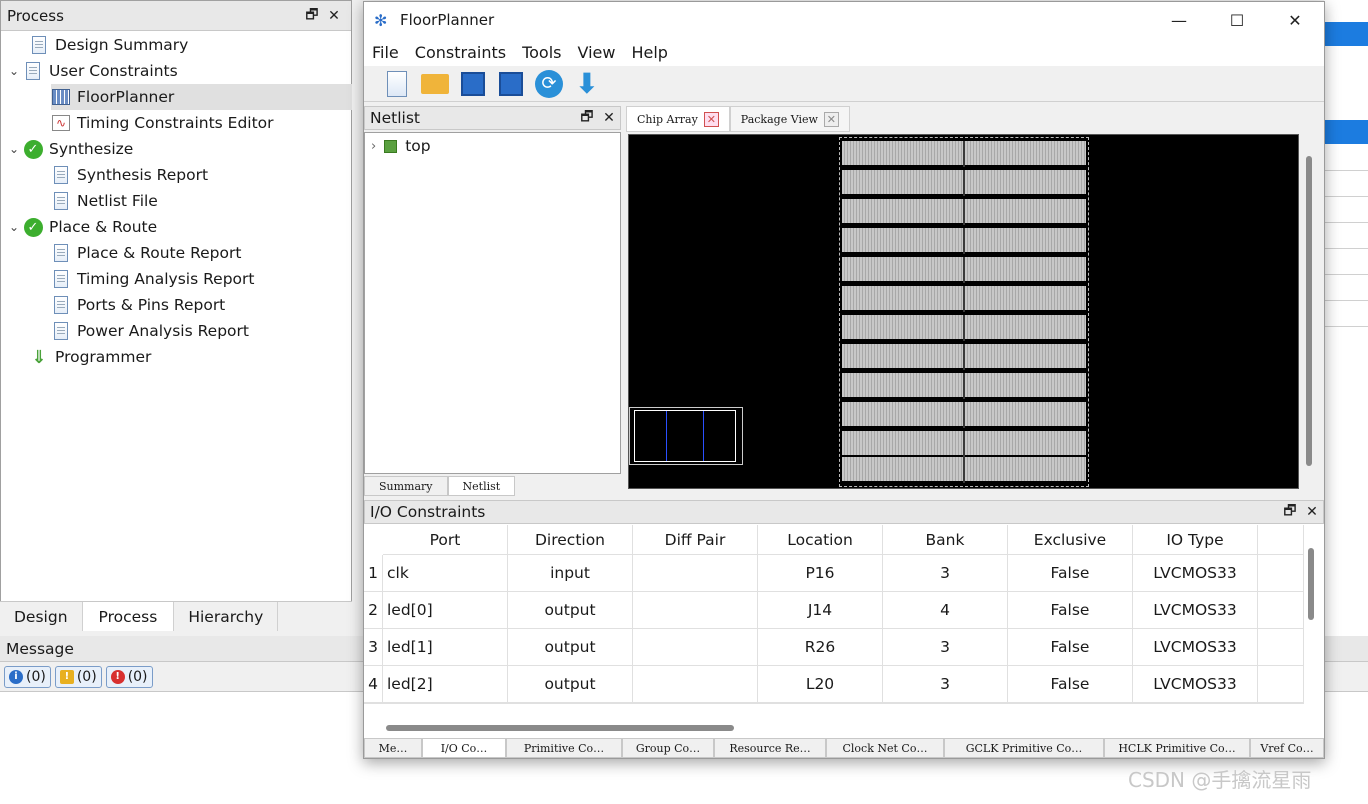 The width and height of the screenshot is (1368, 804). Describe the element at coordinates (90, 357) in the screenshot. I see `tree-item-programmer: ⇓ Programmer` at that location.